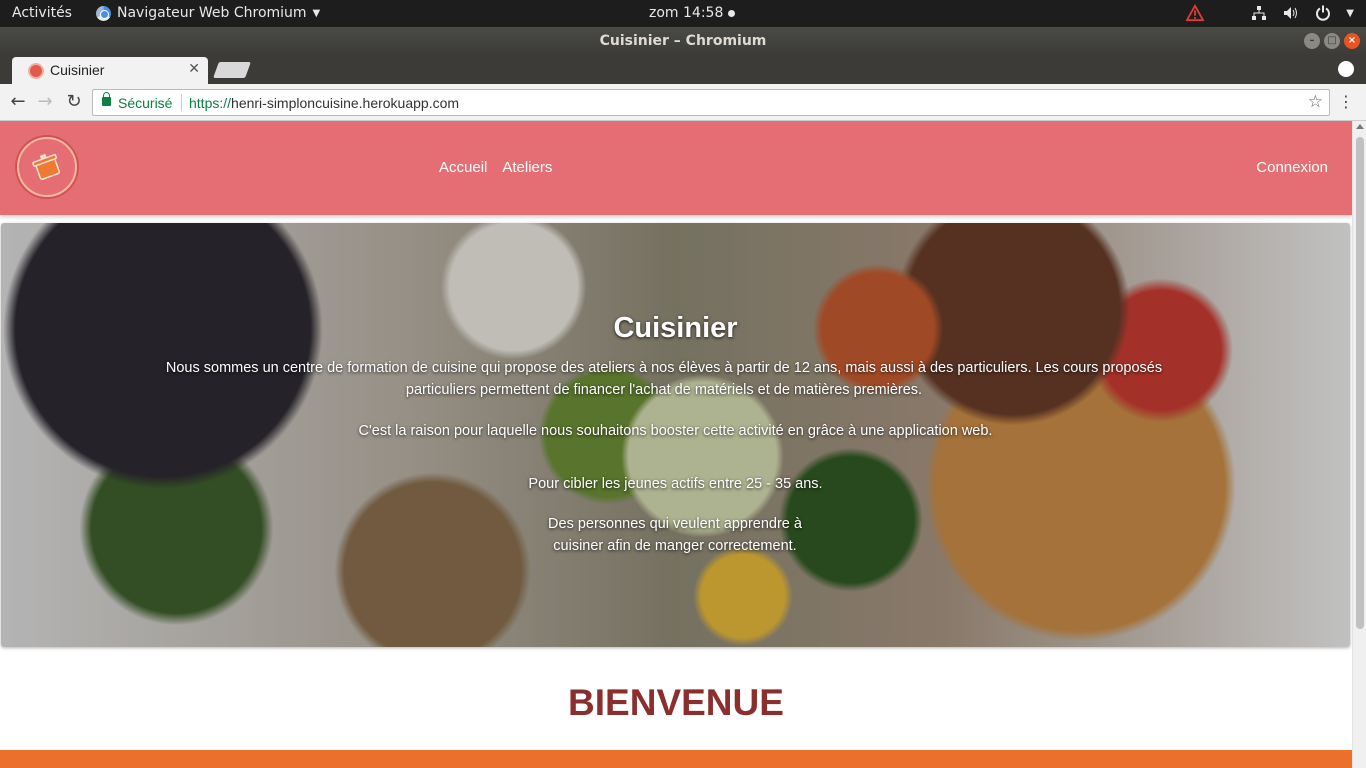 Image resolution: width=1366 pixels, height=768 pixels. What do you see at coordinates (1346, 101) in the screenshot?
I see `more-menu-icon: ⋮` at bounding box center [1346, 101].